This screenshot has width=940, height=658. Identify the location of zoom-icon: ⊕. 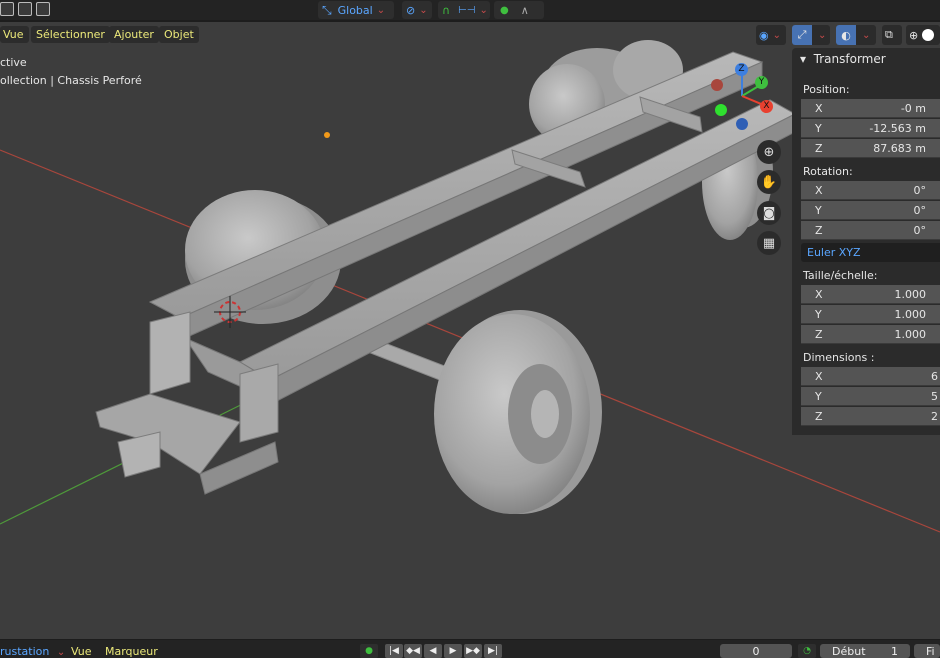
(769, 152).